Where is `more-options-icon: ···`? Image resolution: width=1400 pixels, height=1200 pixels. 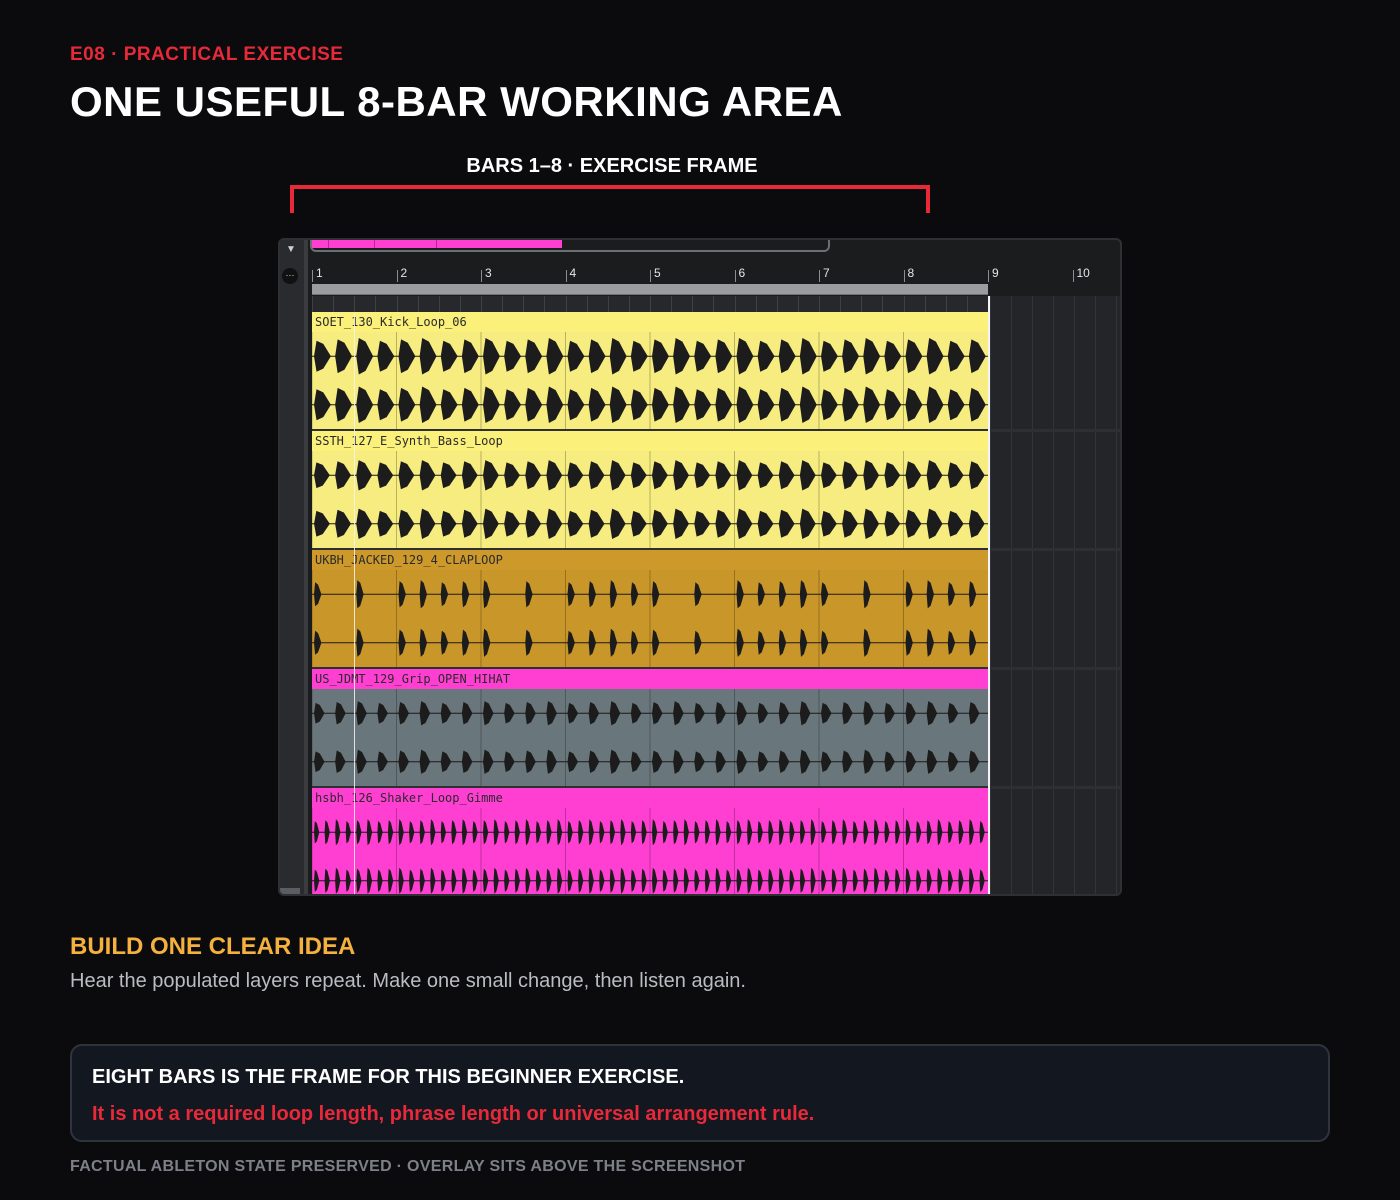
more-options-icon: ··· is located at coordinates (290, 276).